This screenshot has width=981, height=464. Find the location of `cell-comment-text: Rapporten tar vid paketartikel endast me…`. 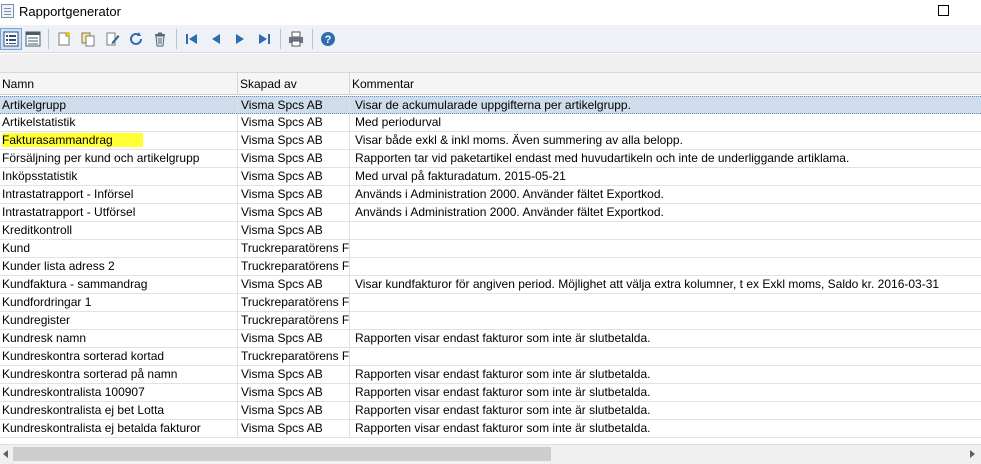

cell-comment-text: Rapporten tar vid paketartikel endast me… is located at coordinates (602, 158).